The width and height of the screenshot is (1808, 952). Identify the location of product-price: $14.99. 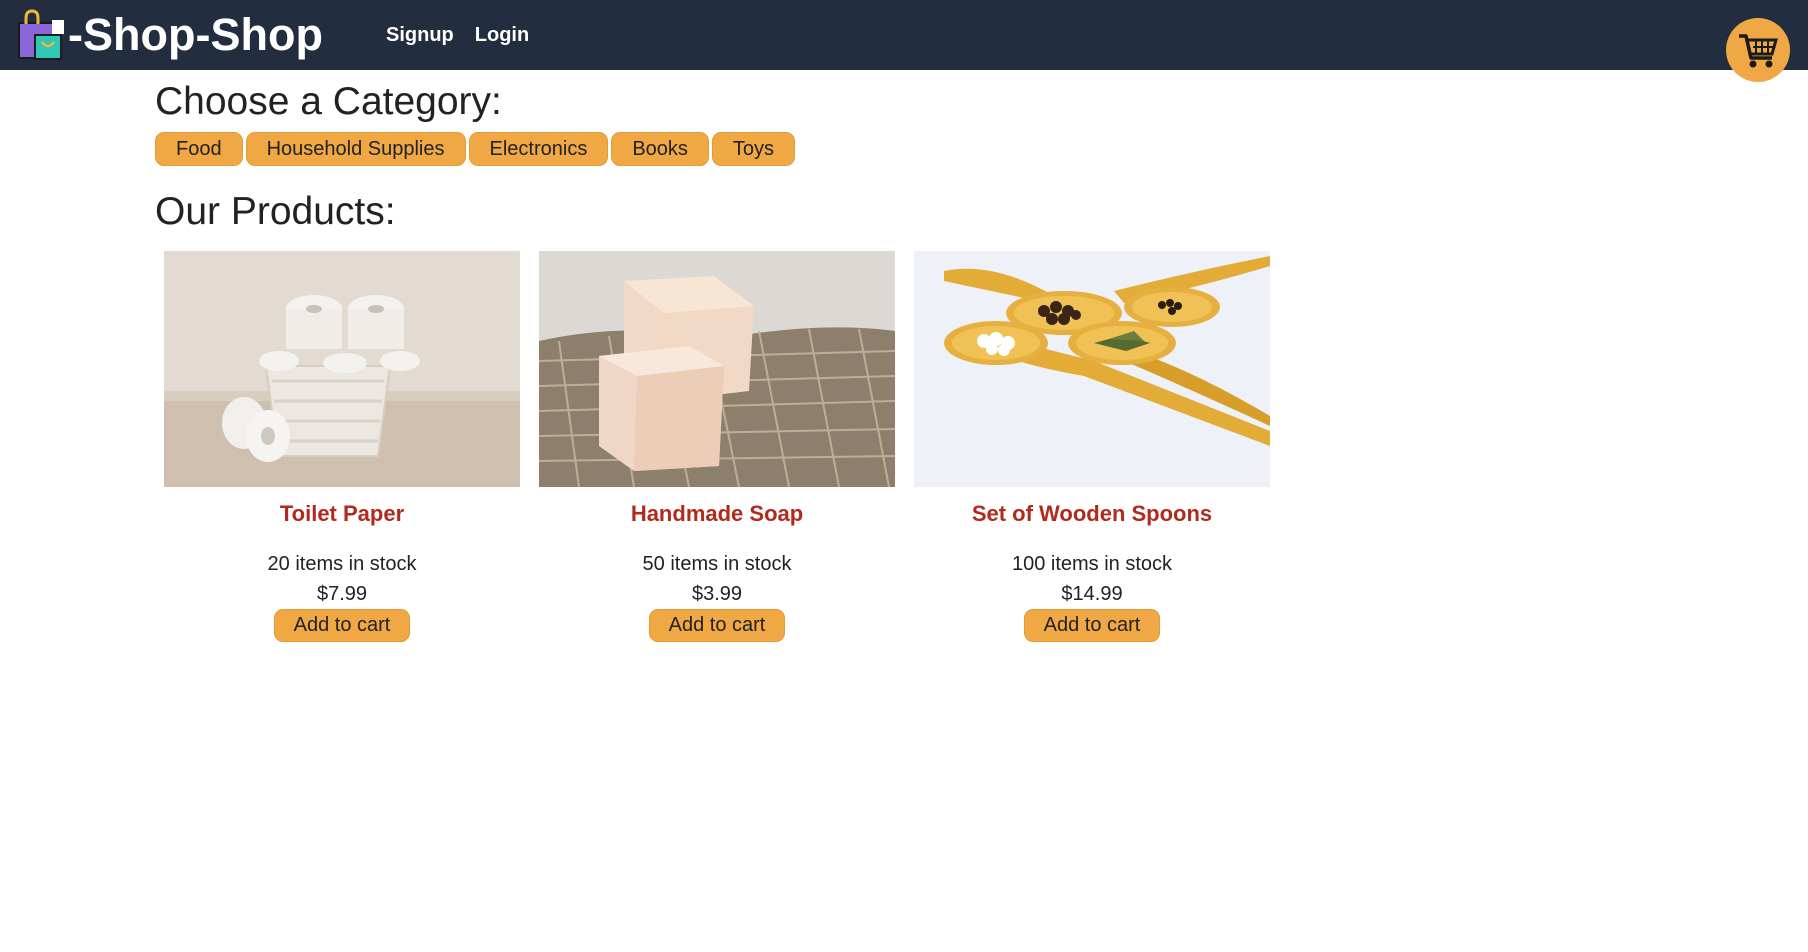
(1092, 594).